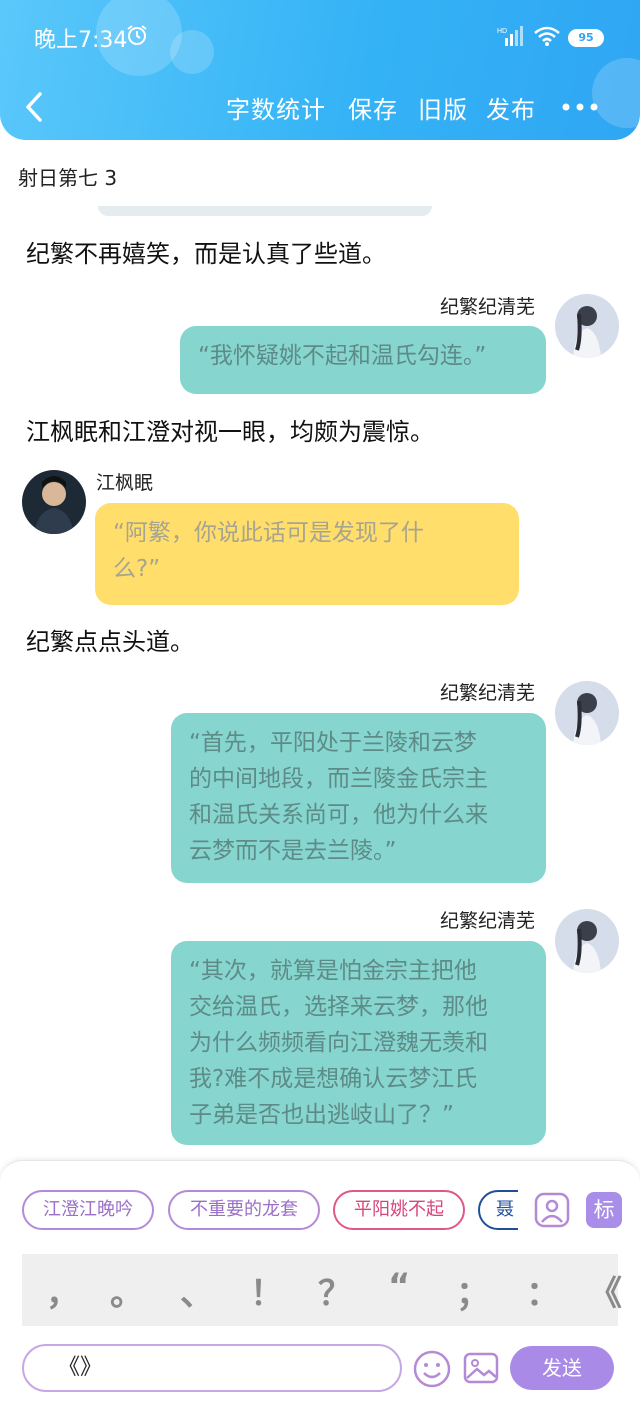 Image resolution: width=640 pixels, height=1422 pixels. What do you see at coordinates (338, 1043) in the screenshot?
I see `chat-text-line: 为什么频频看向江澄魏无羡和` at bounding box center [338, 1043].